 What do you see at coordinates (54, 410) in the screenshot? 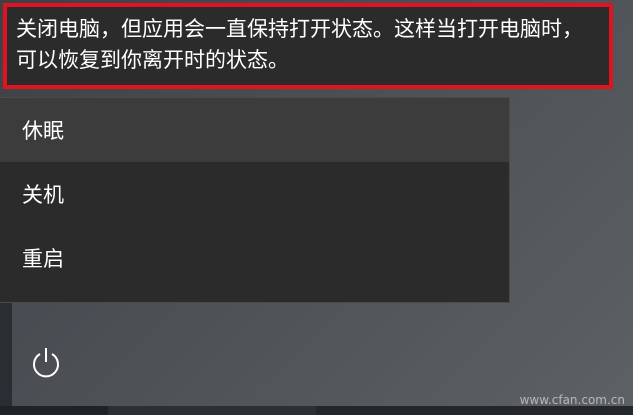
I see `taskbar-edge-left` at bounding box center [54, 410].